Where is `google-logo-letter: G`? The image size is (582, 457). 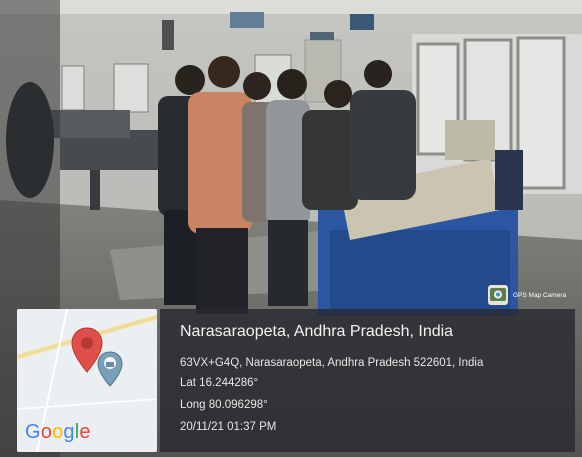
google-logo-letter: G is located at coordinates (33, 432).